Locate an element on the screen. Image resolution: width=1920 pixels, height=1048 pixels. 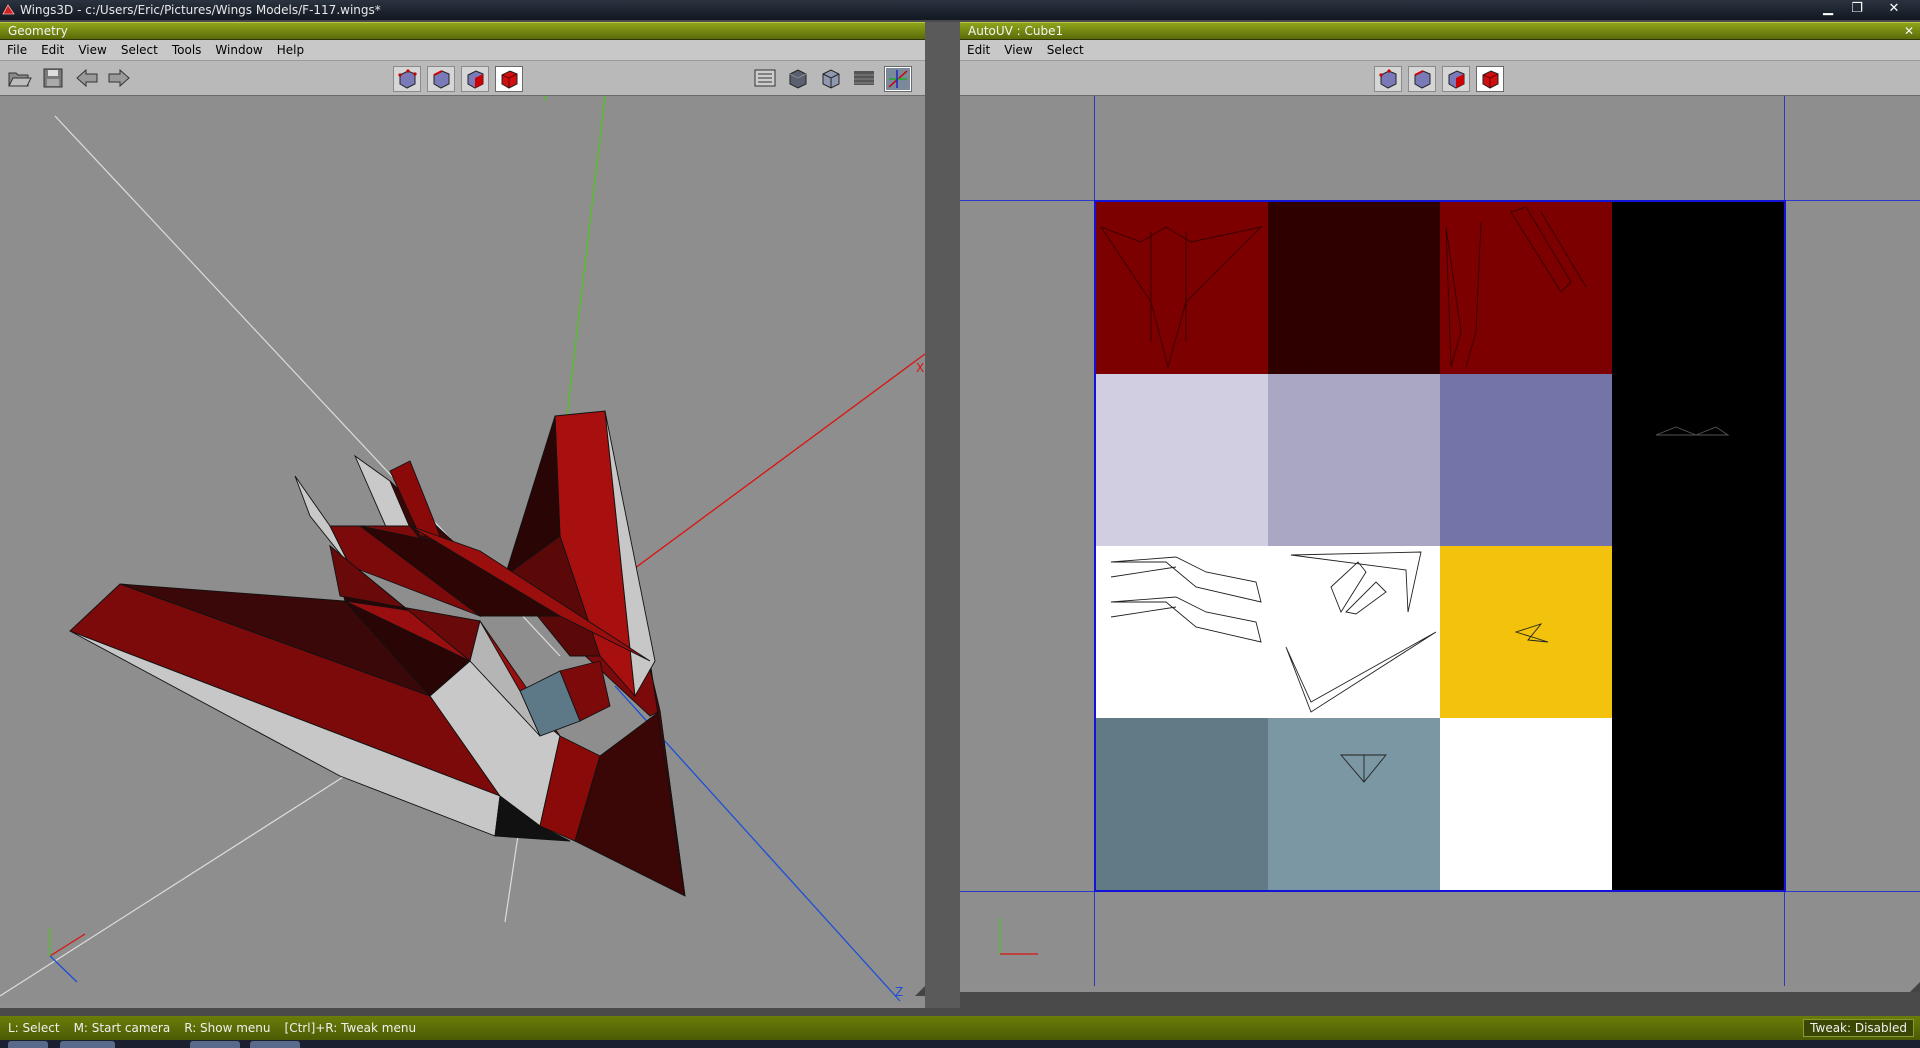
menu-window: Window is located at coordinates (238, 48).